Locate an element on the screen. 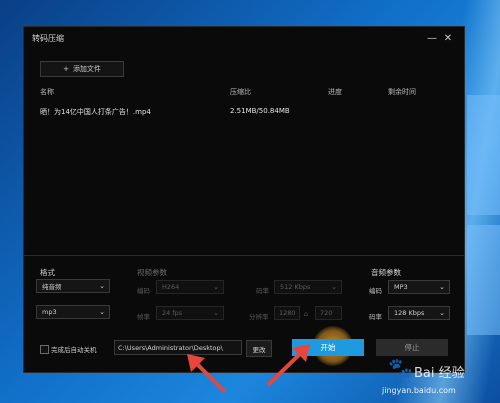  file-name: 晒！为14亿中国人打条广告！.mp4 is located at coordinates (95, 112).